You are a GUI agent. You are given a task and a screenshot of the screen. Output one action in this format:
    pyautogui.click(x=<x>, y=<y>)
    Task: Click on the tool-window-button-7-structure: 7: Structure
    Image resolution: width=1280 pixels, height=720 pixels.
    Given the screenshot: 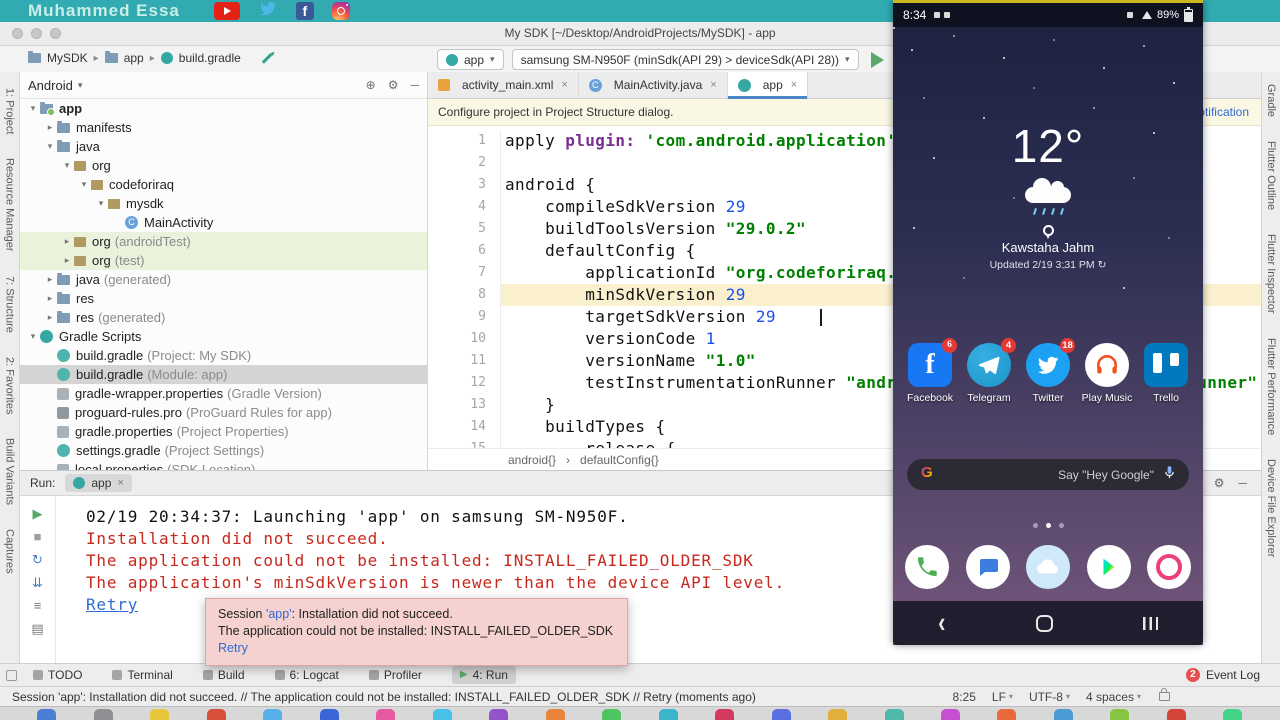 What is the action you would take?
    pyautogui.click(x=10, y=304)
    